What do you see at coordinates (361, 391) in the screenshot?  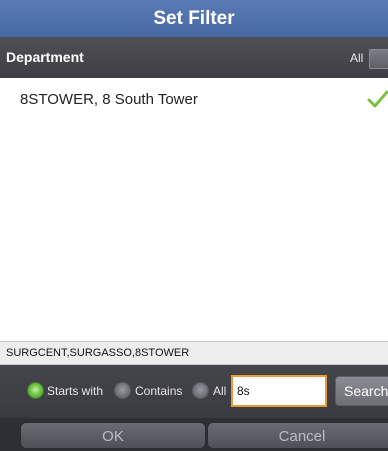 I see `search-button: Search` at bounding box center [361, 391].